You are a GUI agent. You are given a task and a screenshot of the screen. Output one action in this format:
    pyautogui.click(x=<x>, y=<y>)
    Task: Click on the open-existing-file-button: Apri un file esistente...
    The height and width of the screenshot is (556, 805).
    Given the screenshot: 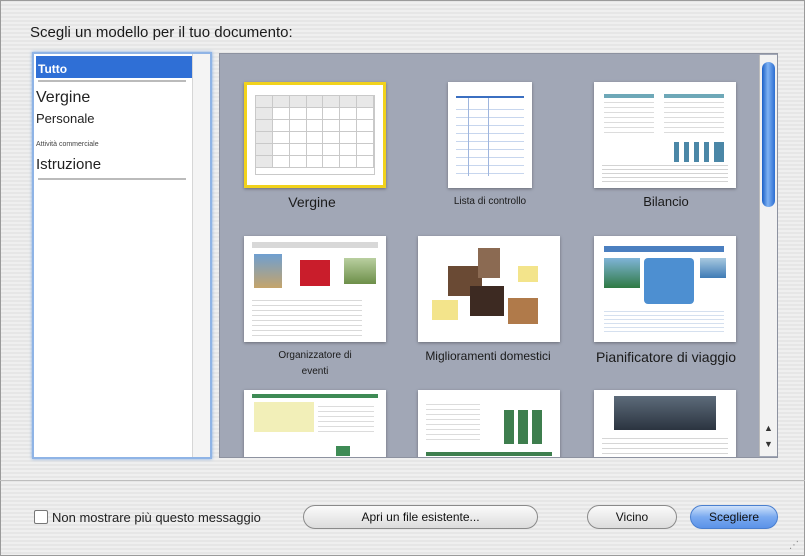 What is the action you would take?
    pyautogui.click(x=420, y=517)
    